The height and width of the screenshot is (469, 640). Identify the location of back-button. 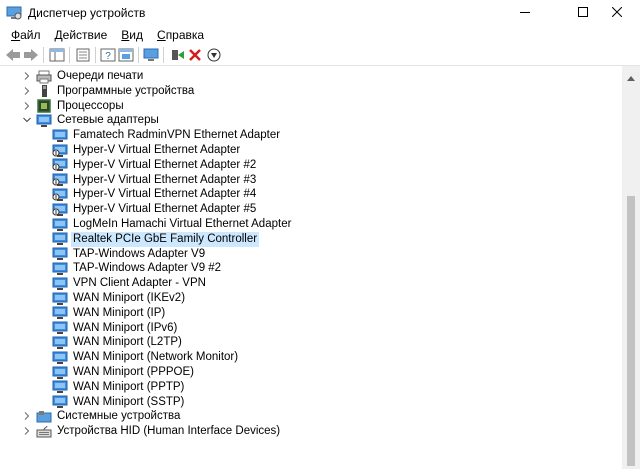
(13, 55).